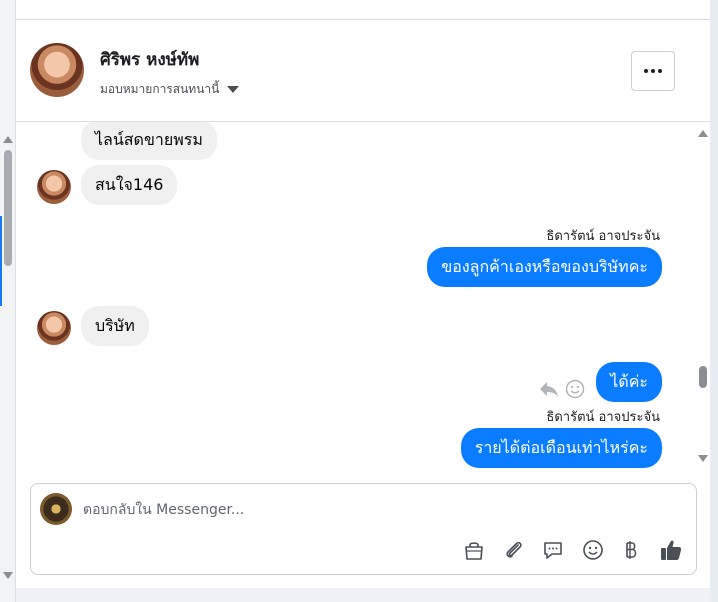 This screenshot has width=718, height=602. Describe the element at coordinates (544, 267) in the screenshot. I see `message-outgoing: ของลูกค้าเองหรือของบริษัทคะ` at that location.